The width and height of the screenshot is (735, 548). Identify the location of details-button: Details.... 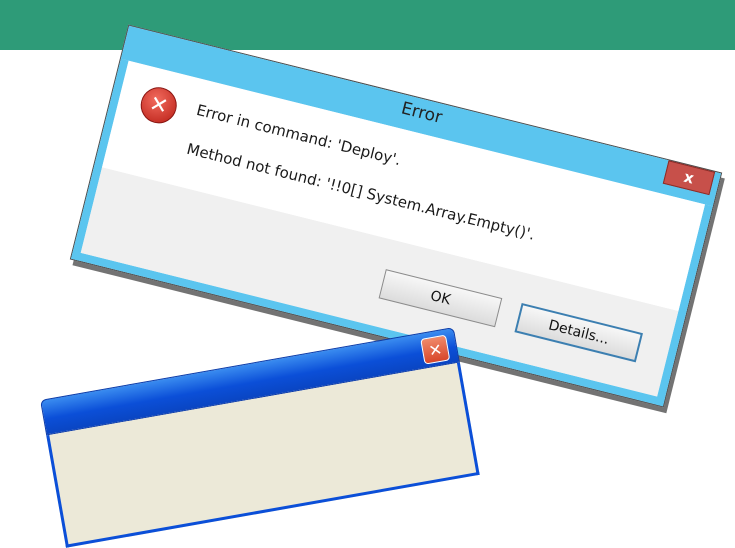
(578, 332).